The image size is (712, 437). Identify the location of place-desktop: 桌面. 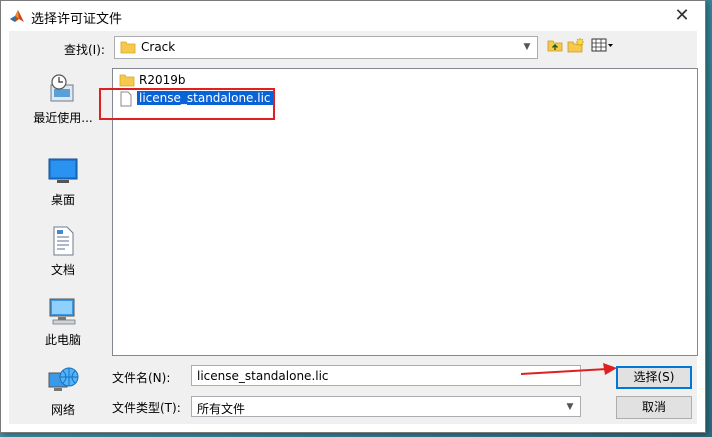
(63, 181).